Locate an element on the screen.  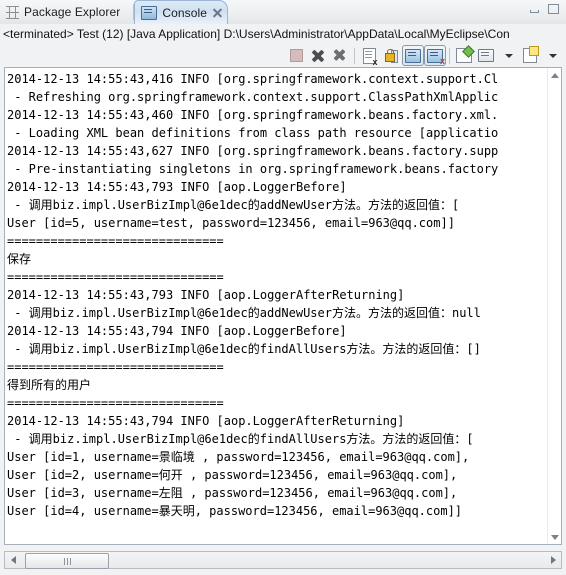
grip-icon is located at coordinates (67, 561).